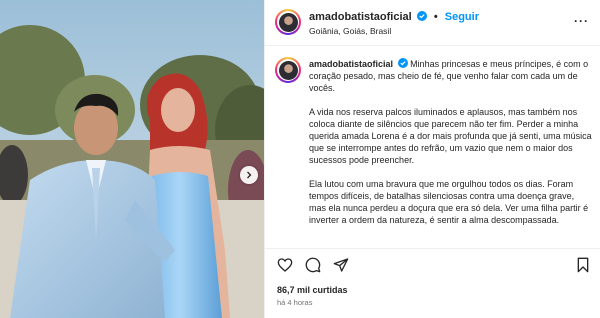 The height and width of the screenshot is (318, 600). What do you see at coordinates (462, 17) in the screenshot?
I see `follow-button: Seguir` at bounding box center [462, 17].